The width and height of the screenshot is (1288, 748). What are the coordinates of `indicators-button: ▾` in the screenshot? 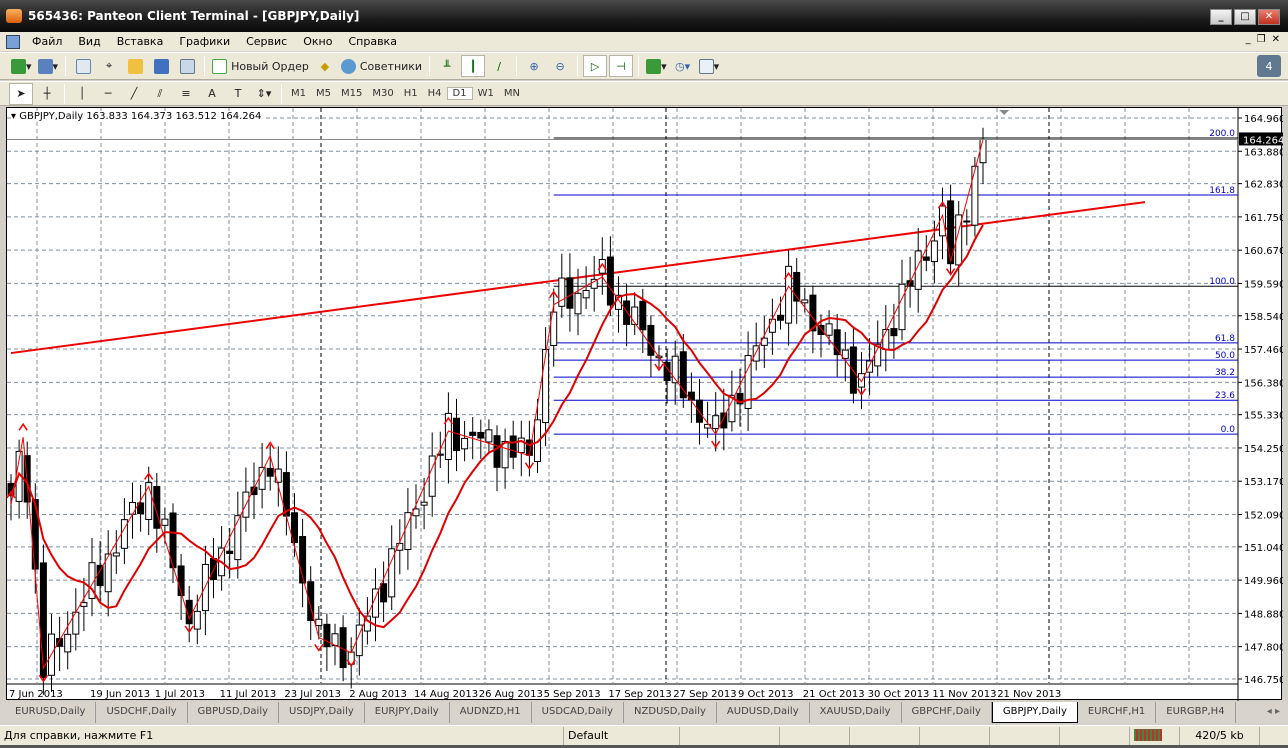 It's located at (656, 66).